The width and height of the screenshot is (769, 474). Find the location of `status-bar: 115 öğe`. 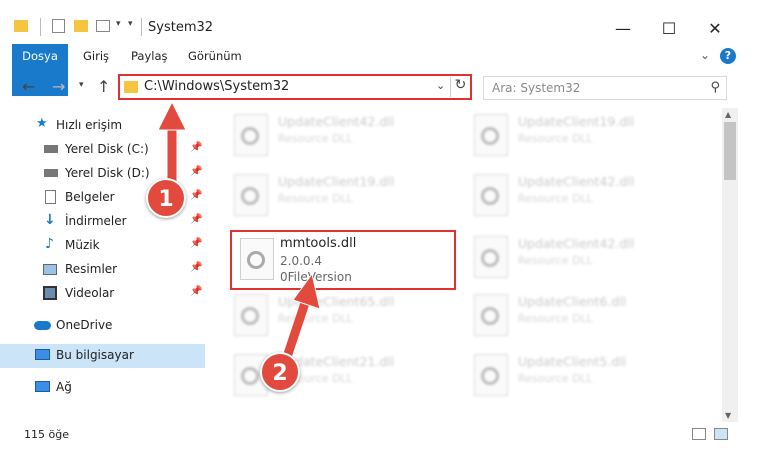

status-bar: 115 öğe is located at coordinates (384, 435).